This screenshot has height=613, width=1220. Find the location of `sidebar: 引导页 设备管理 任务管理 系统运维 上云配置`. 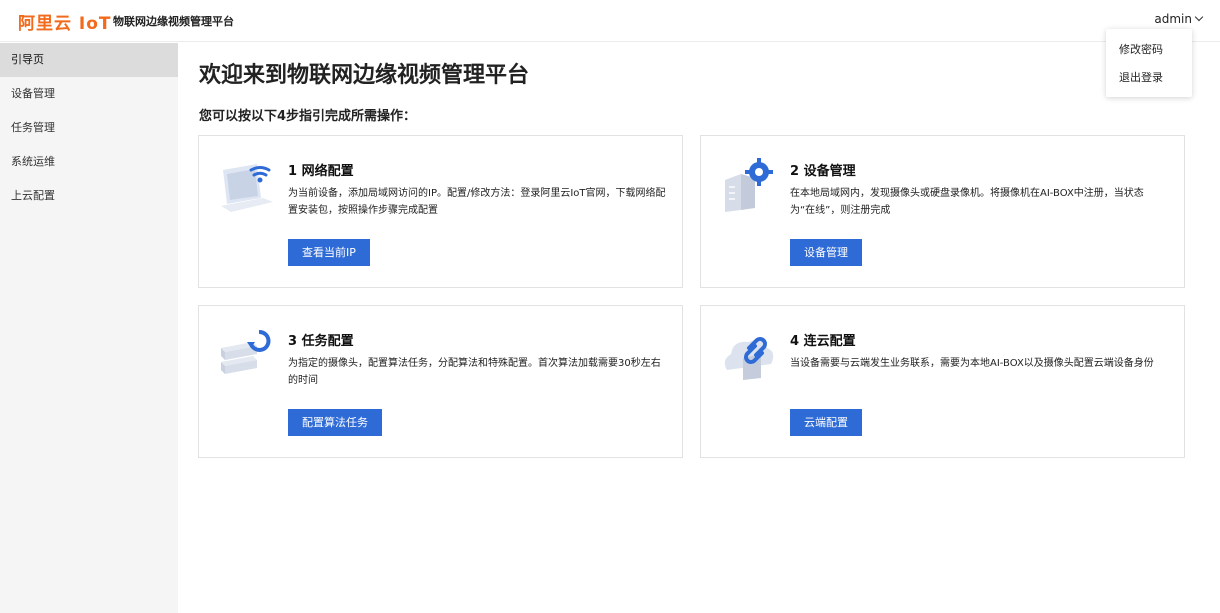

sidebar: 引导页 设备管理 任务管理 系统运维 上云配置 is located at coordinates (89, 328).